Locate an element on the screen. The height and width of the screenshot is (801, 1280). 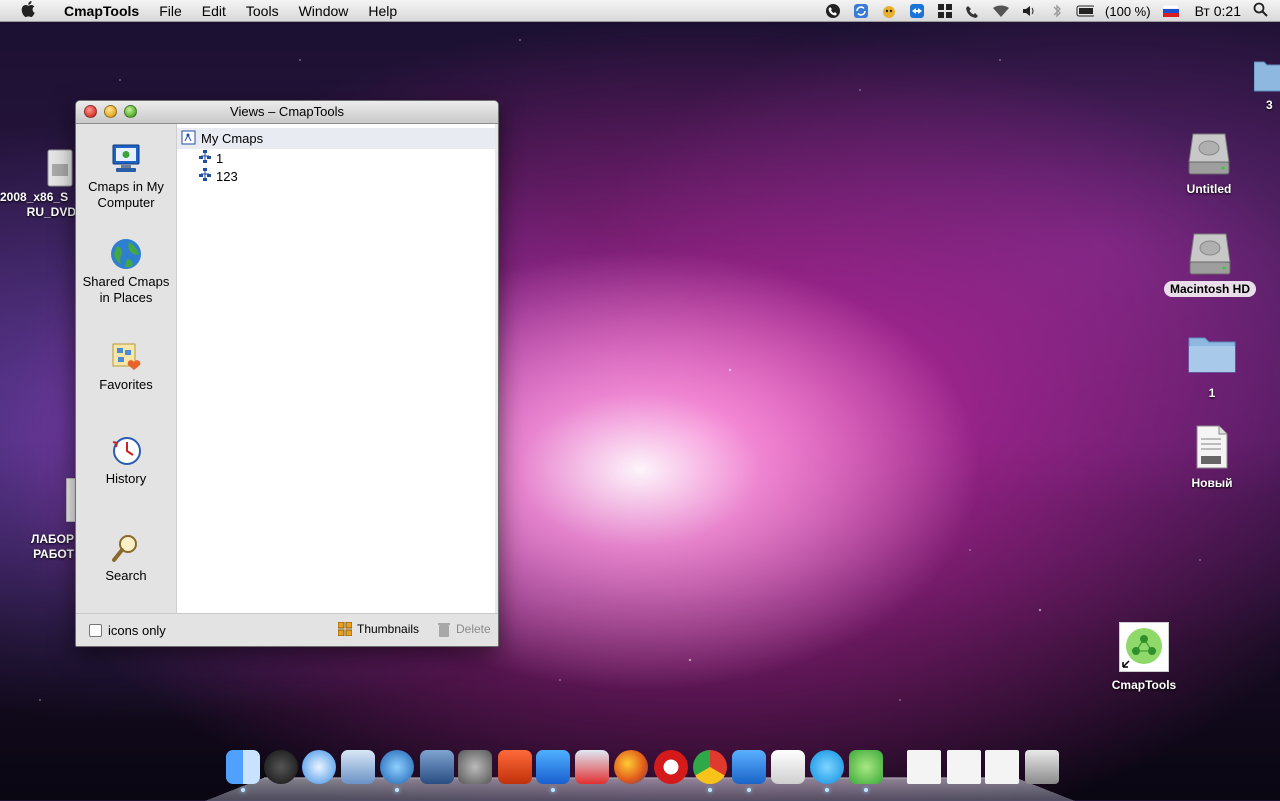
clock-icon is located at coordinates (126, 451).